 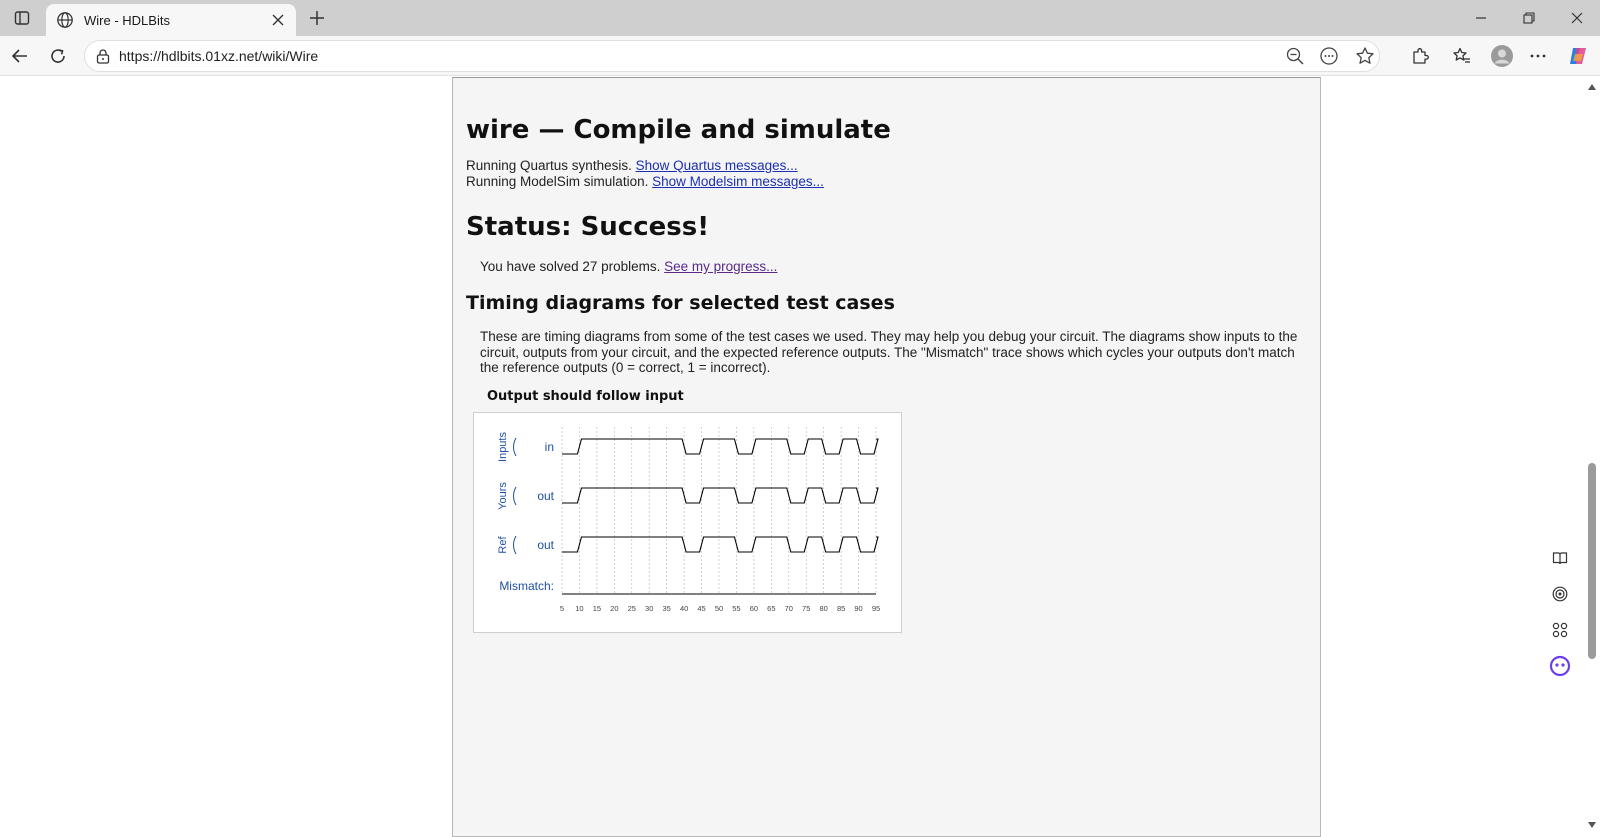 I want to click on tick-label: 15, so click(x=597, y=608).